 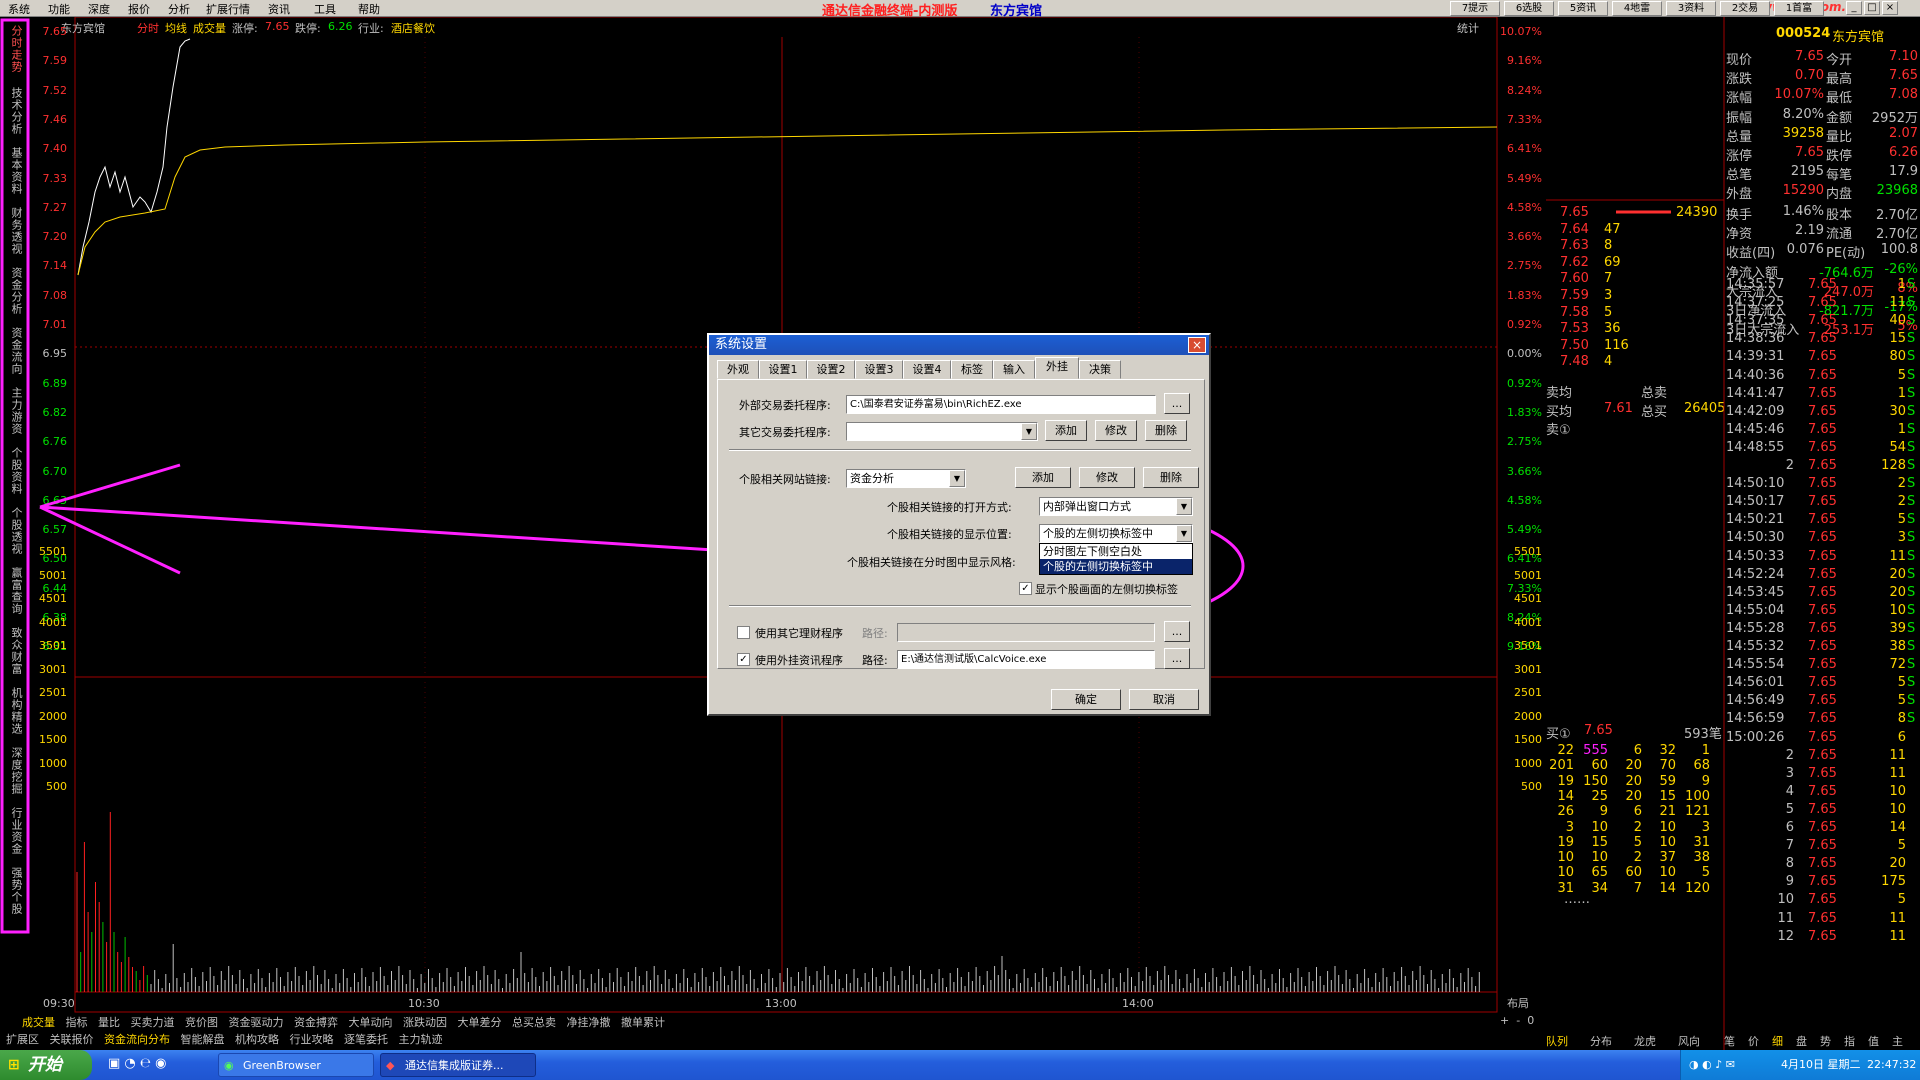 What do you see at coordinates (743, 632) in the screenshot?
I see `use-other-finance-checkbox` at bounding box center [743, 632].